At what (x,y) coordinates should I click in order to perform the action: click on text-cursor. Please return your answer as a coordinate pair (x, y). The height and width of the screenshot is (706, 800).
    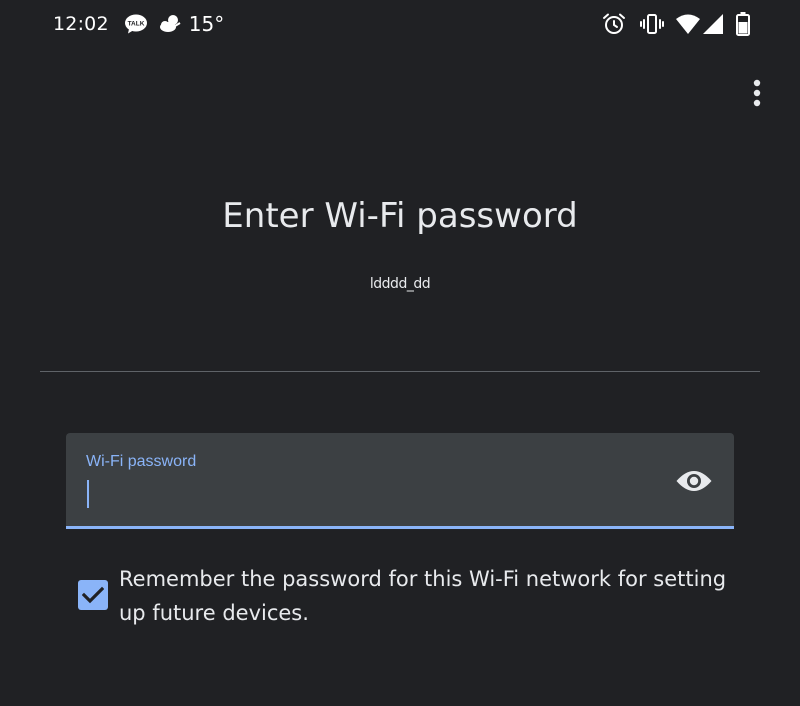
    Looking at the image, I should click on (88, 494).